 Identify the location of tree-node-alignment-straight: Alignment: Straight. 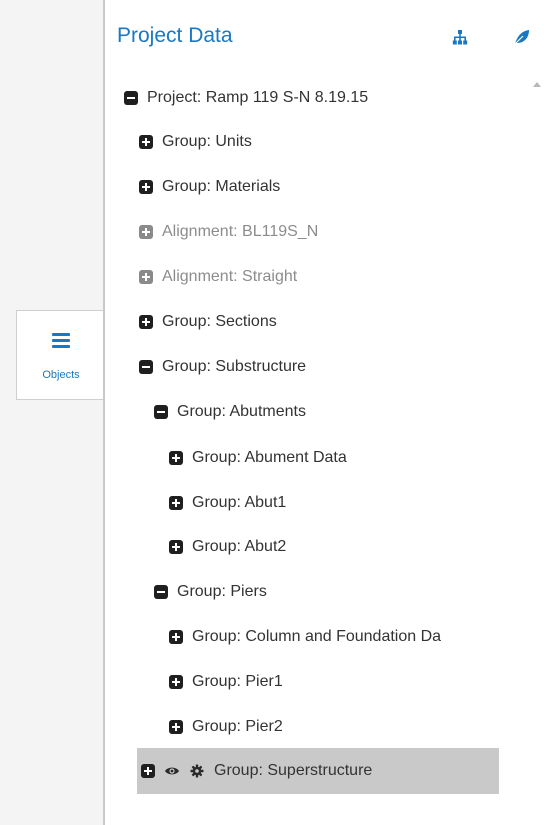
(218, 277).